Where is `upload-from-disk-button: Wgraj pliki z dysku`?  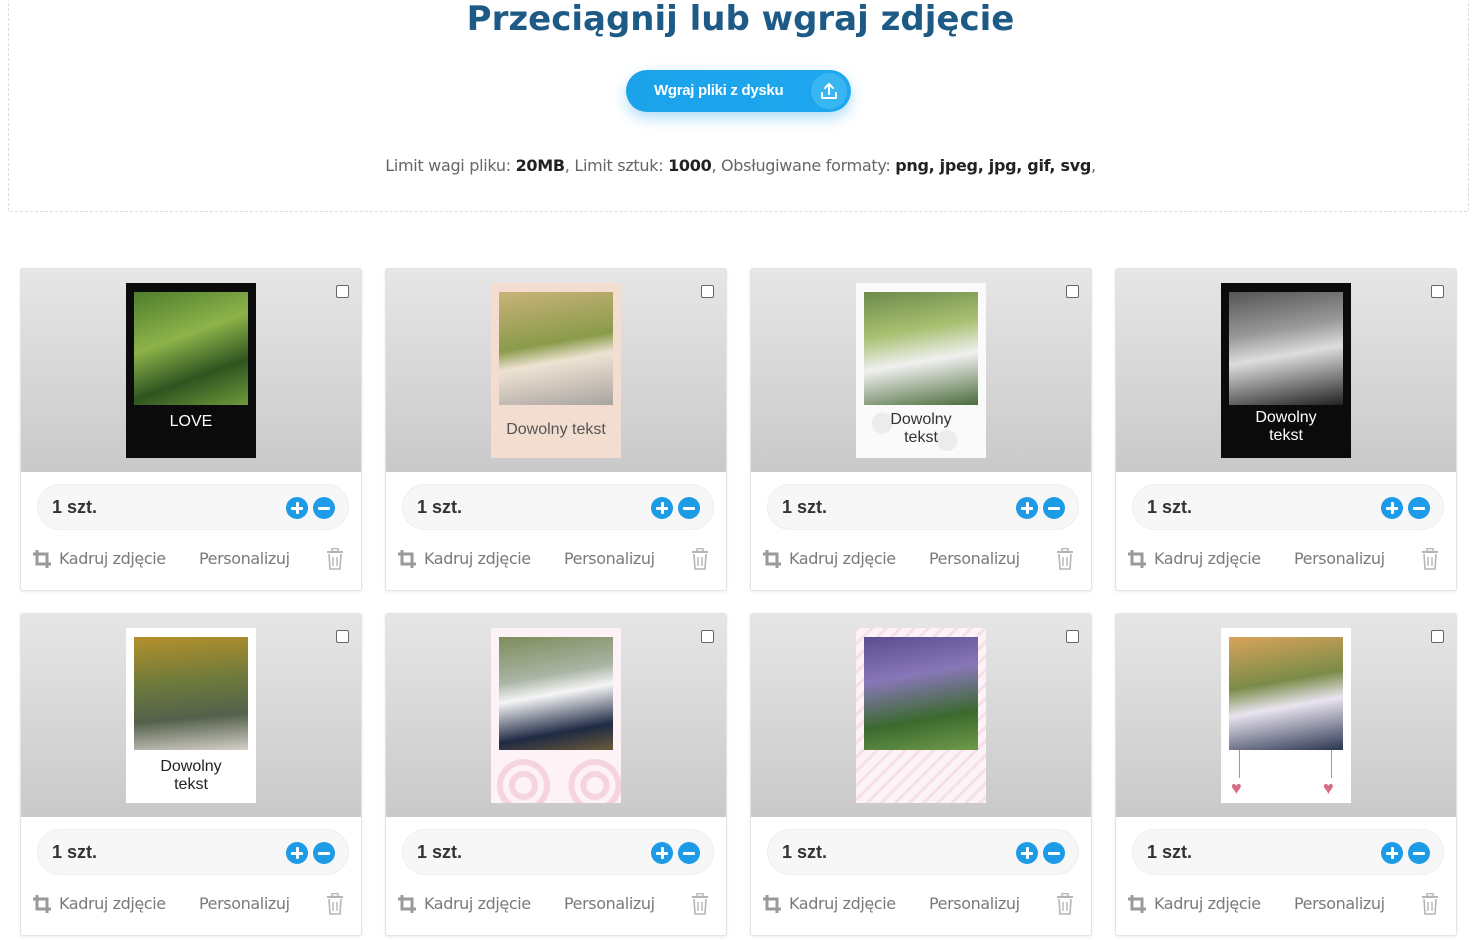
upload-from-disk-button: Wgraj pliki z dysku is located at coordinates (738, 91).